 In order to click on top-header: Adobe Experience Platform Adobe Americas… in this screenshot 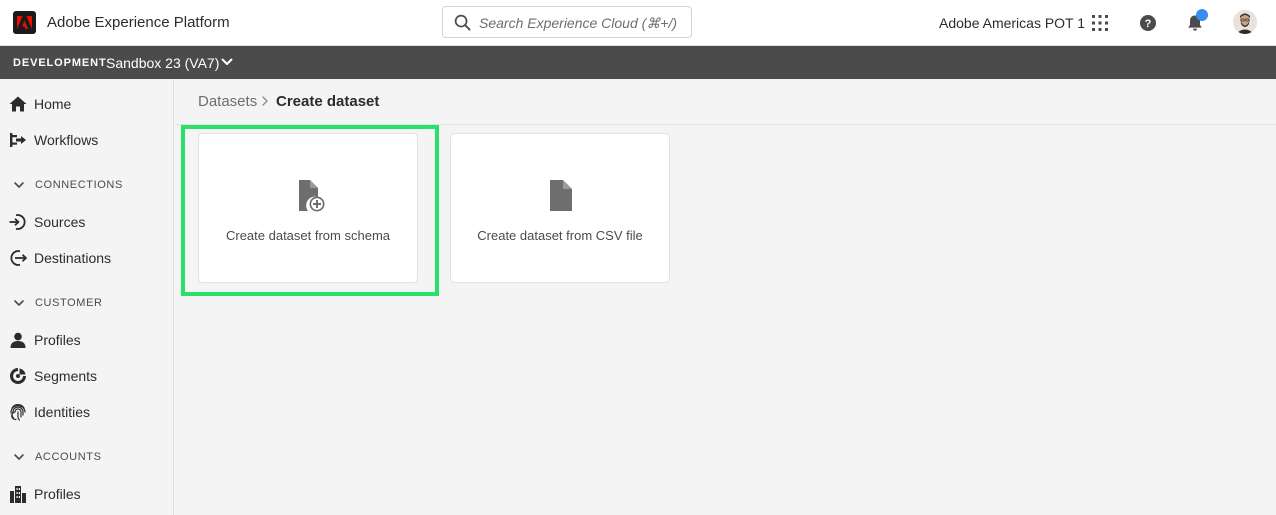, I will do `click(638, 23)`.